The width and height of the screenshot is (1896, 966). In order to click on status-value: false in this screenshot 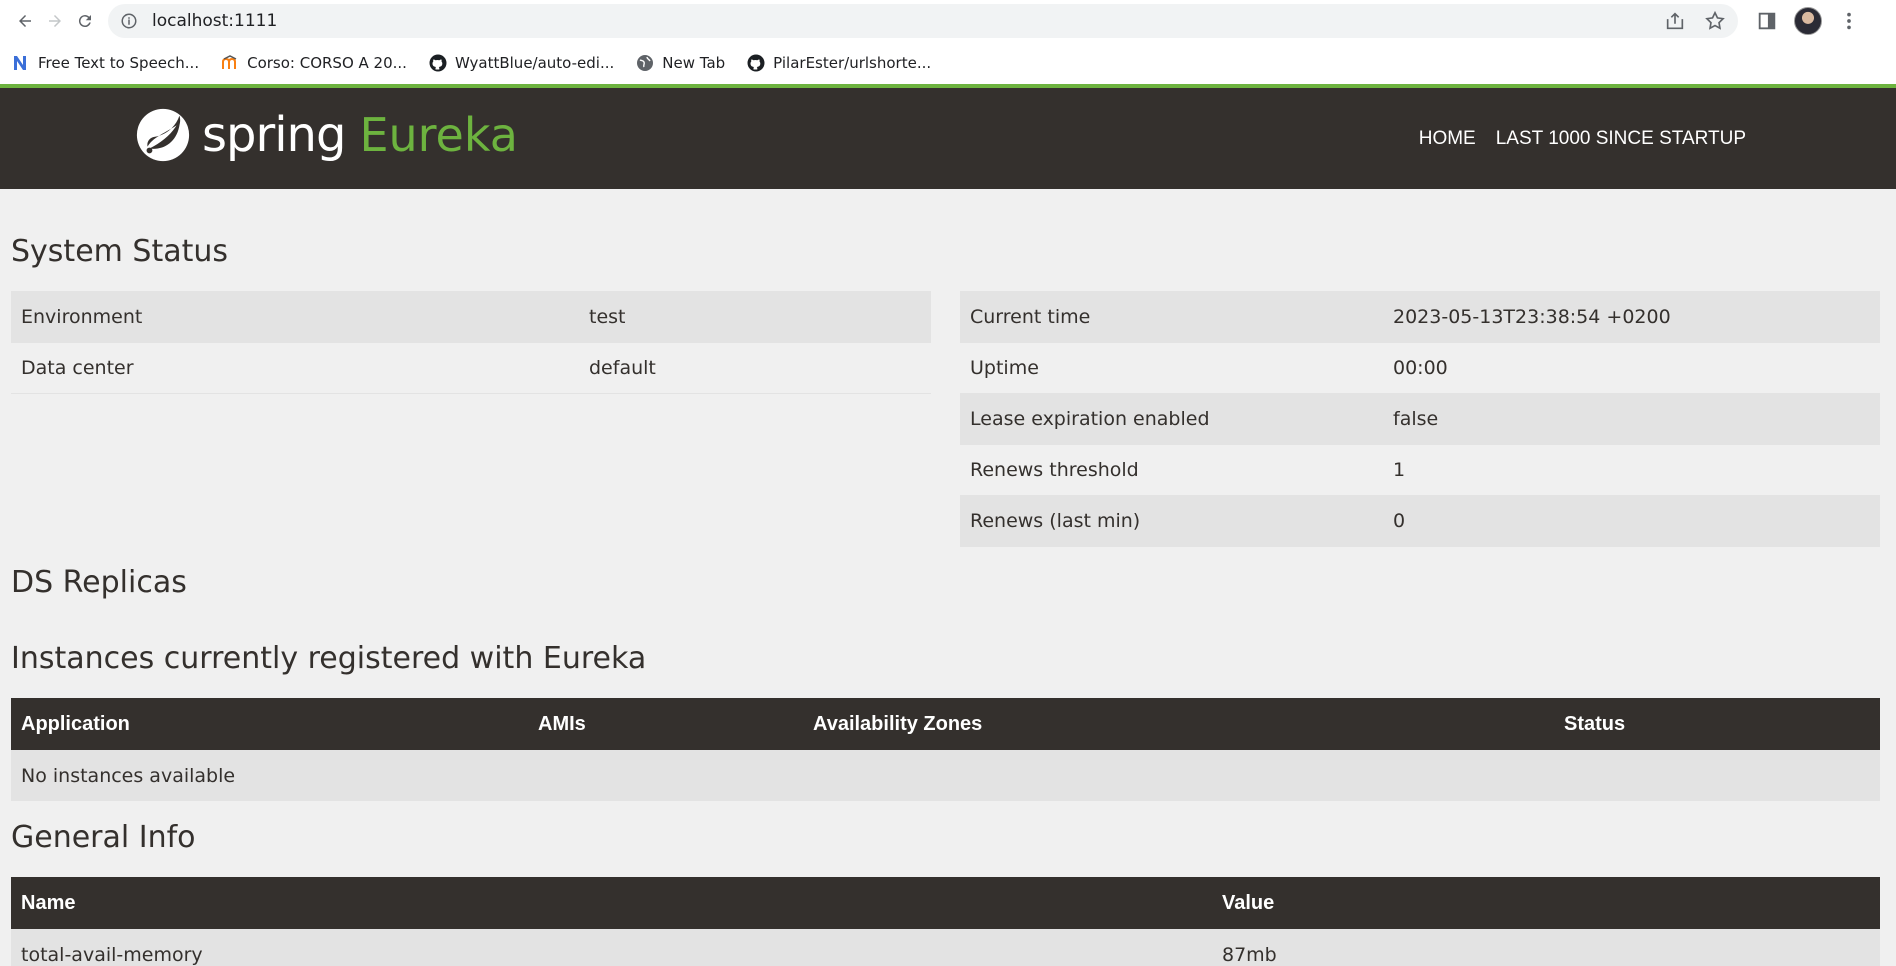, I will do `click(1631, 419)`.